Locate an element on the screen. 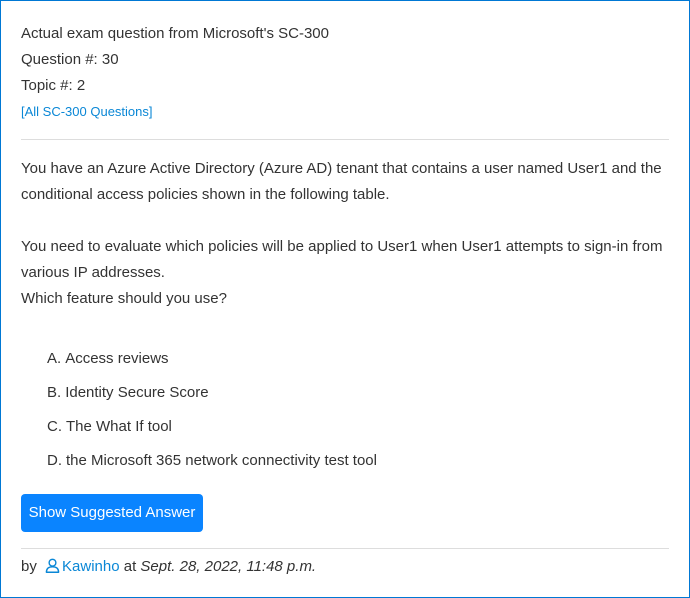  choice-letter: C. is located at coordinates (54, 426).